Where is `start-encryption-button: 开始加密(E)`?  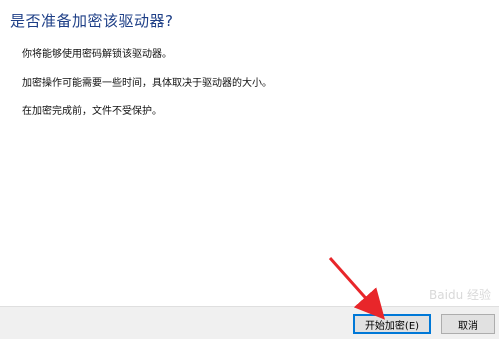 start-encryption-button: 开始加密(E) is located at coordinates (392, 324).